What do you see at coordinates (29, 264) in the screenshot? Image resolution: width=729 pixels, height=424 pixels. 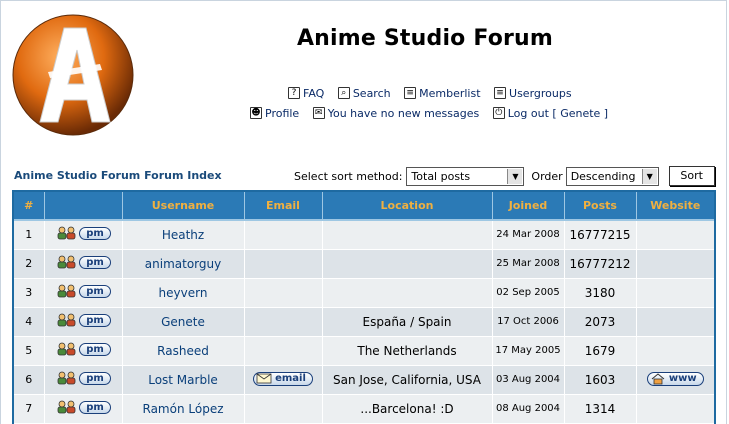 I see `row-number: 2` at bounding box center [29, 264].